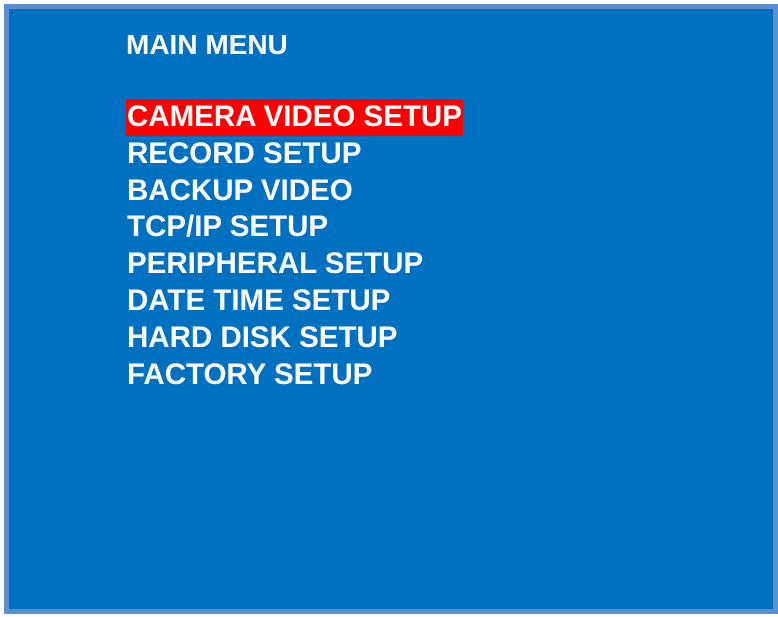 Image resolution: width=778 pixels, height=617 pixels. What do you see at coordinates (259, 300) in the screenshot?
I see `menu-item-label: DATE TIME SETUP` at bounding box center [259, 300].